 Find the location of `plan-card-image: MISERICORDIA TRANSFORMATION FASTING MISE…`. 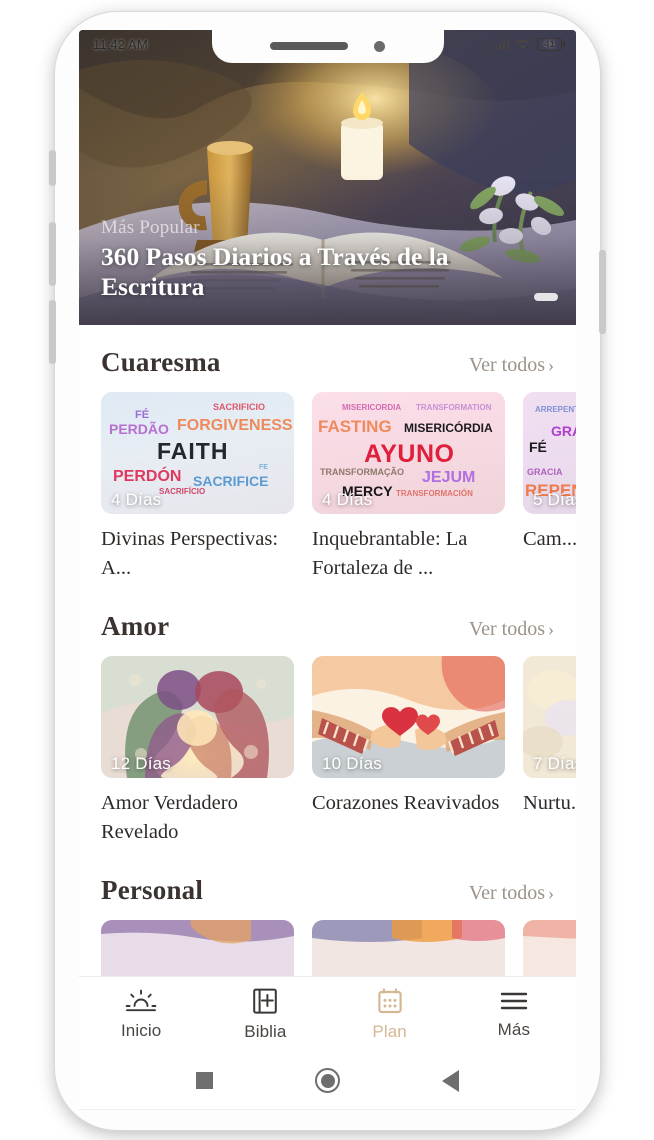

plan-card-image: MISERICORDIA TRANSFORMATION FASTING MISE… is located at coordinates (408, 453).